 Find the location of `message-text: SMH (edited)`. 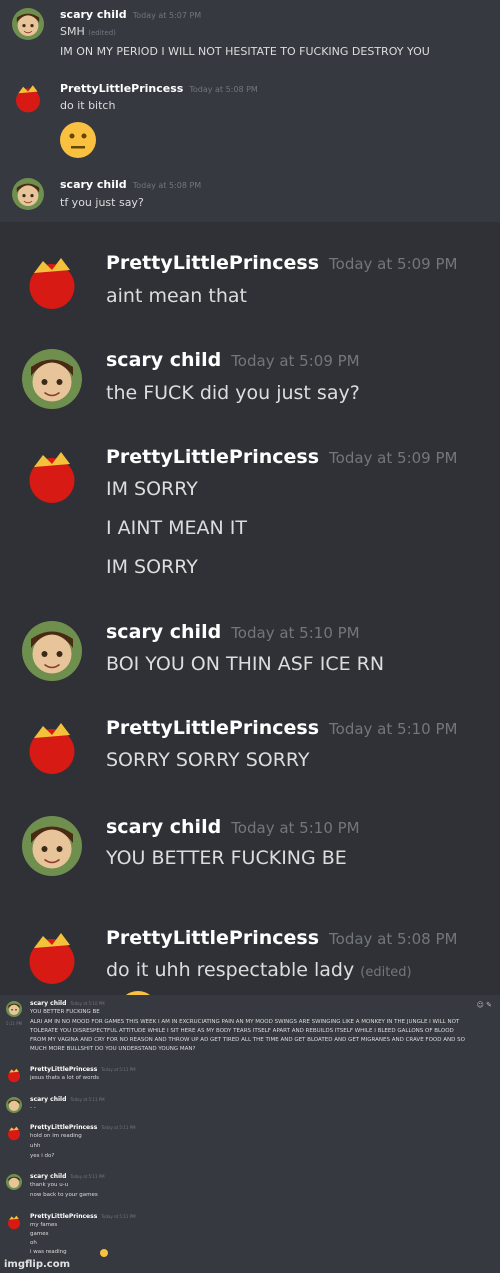

message-text: SMH (edited) is located at coordinates (88, 31).